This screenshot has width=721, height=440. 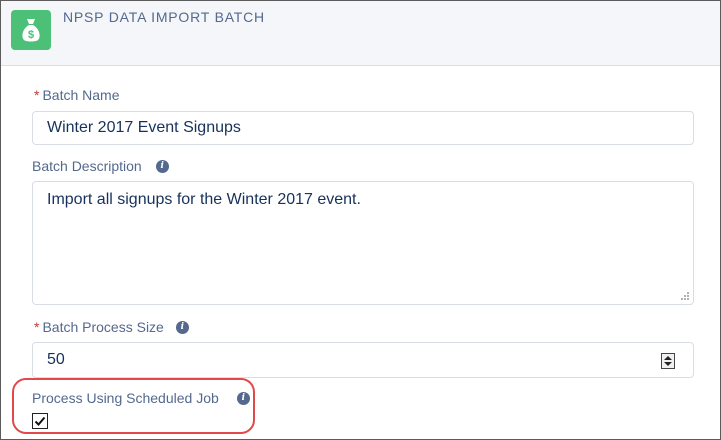 I want to click on batch-description-label: Batch Description i, so click(x=100, y=166).